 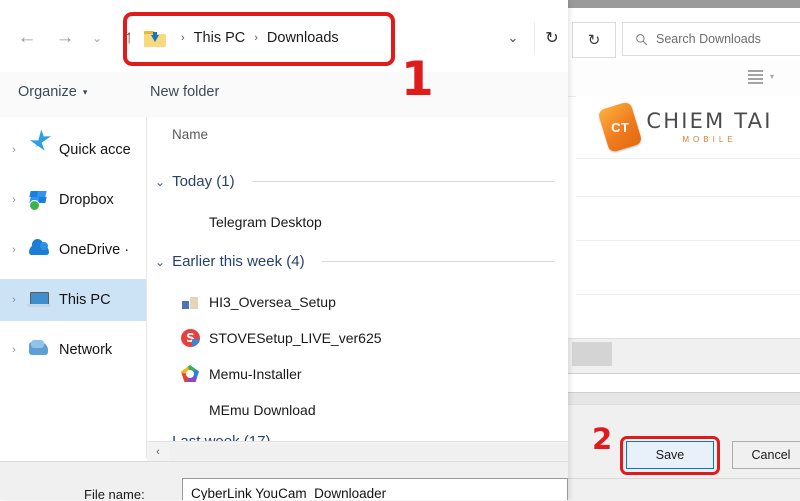 I want to click on background-search-box: Search Downloads, so click(x=711, y=39).